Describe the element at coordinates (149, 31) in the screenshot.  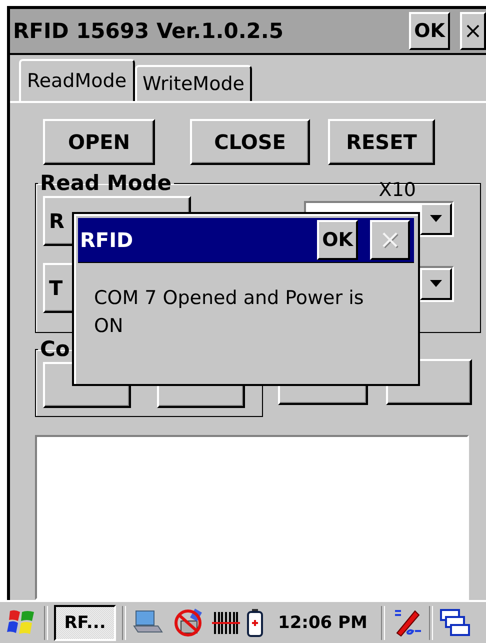
I see `window-title: RFID 15693 Ver.1.0.2.5` at that location.